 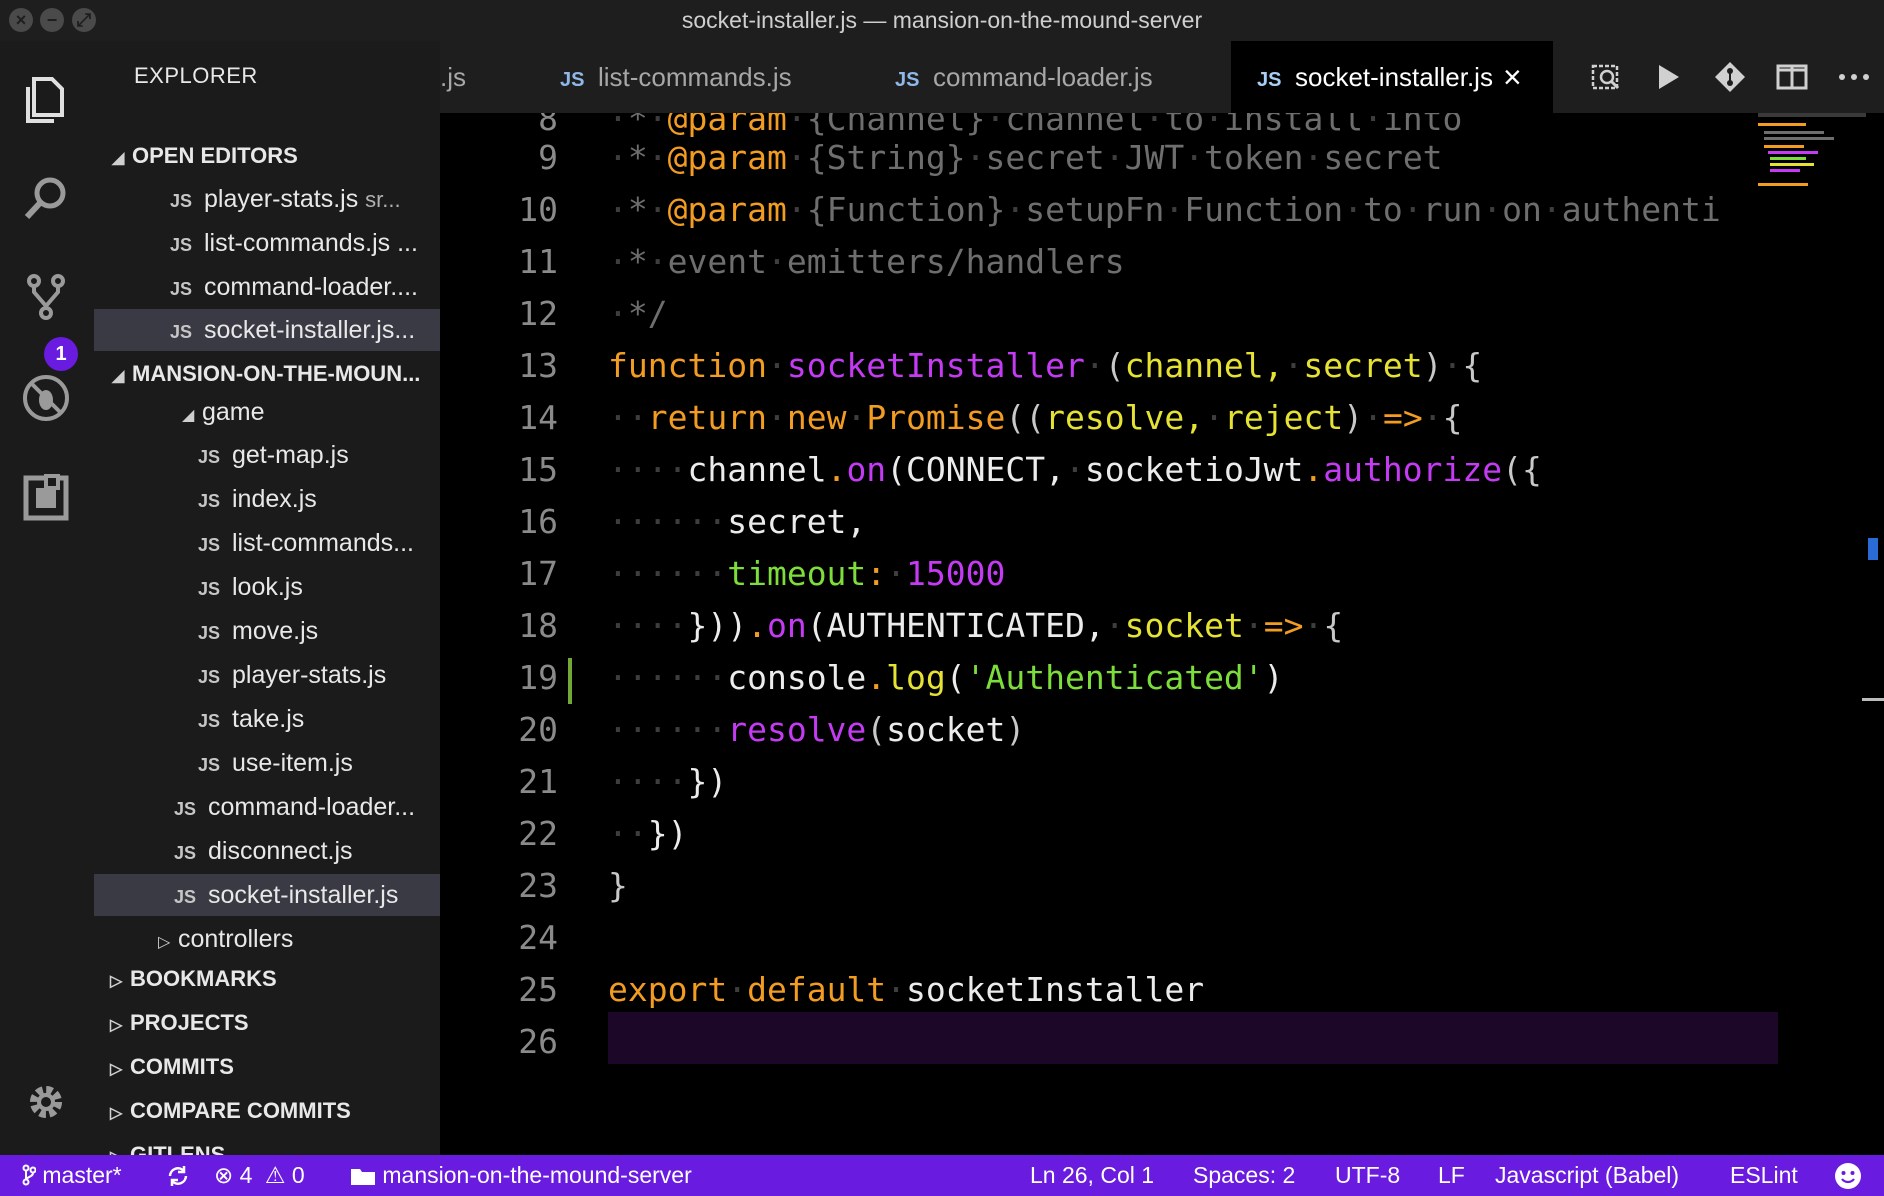 What do you see at coordinates (1512, 77) in the screenshot?
I see `close-tab-icon: ×` at bounding box center [1512, 77].